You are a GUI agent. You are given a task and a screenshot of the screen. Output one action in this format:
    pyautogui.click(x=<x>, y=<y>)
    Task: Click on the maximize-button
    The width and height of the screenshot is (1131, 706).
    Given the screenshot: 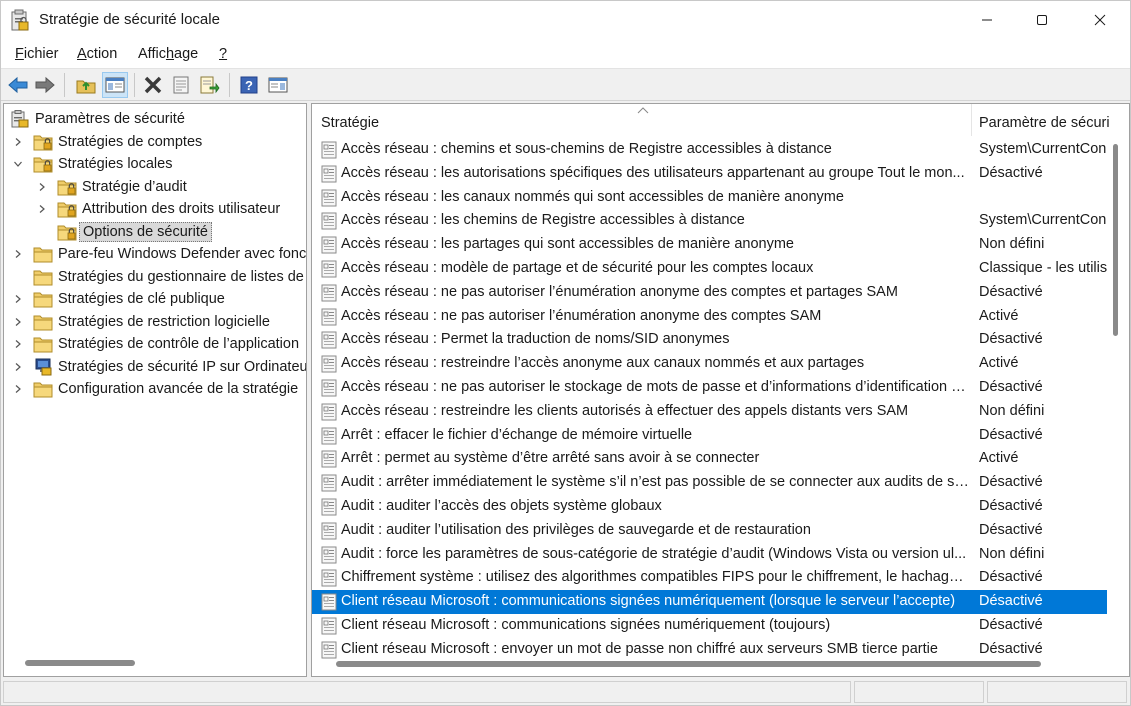 What is the action you would take?
    pyautogui.click(x=1042, y=20)
    